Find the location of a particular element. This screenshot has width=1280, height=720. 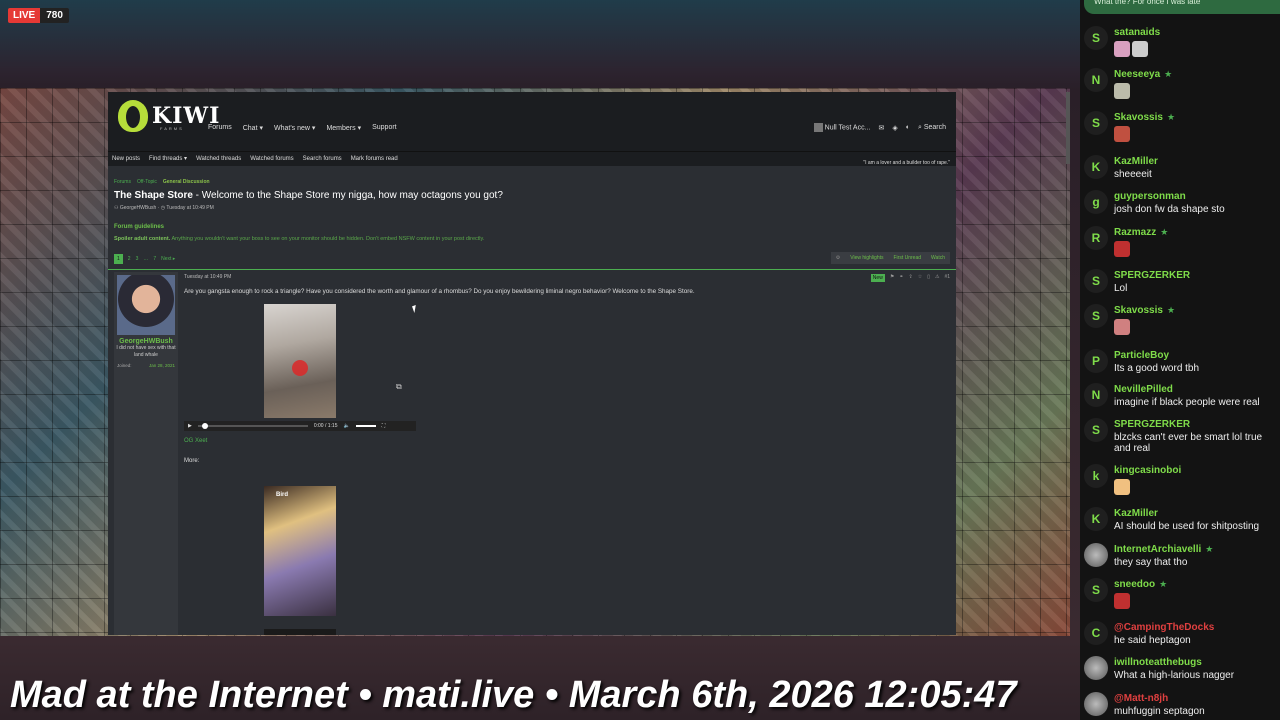

chat-user-icon: k is located at coordinates (1096, 476).